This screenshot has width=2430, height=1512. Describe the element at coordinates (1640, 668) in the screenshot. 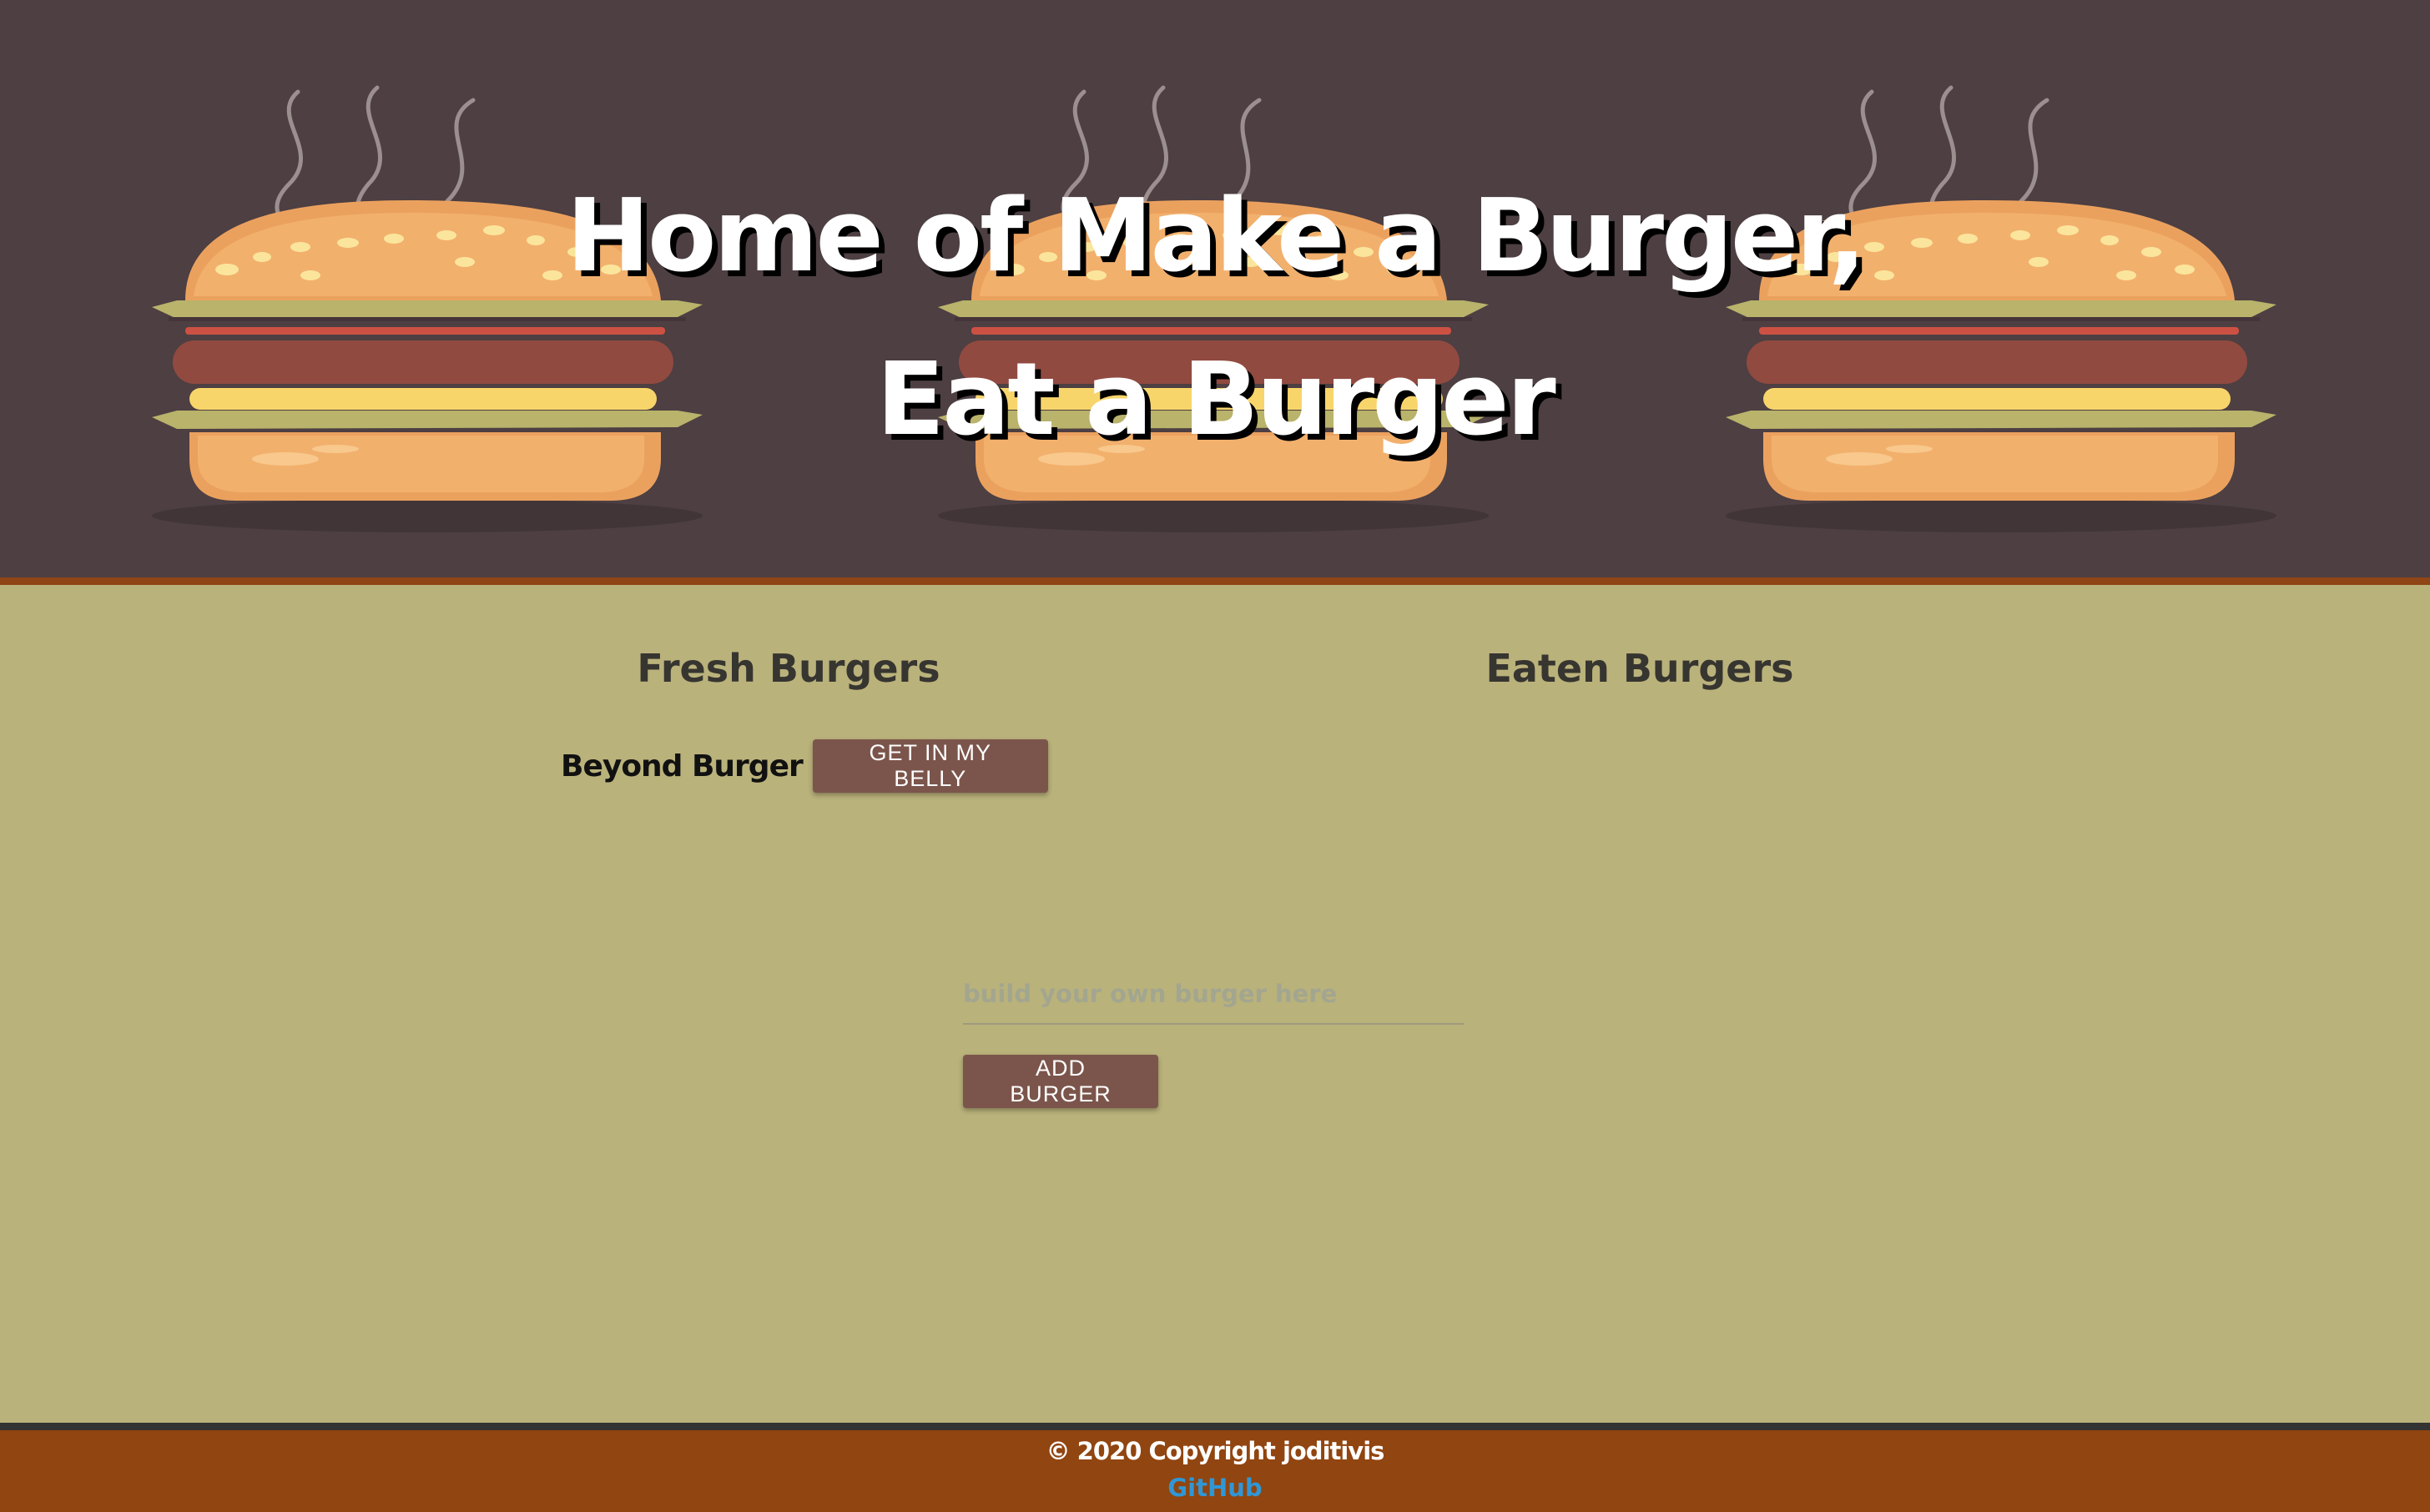

I see `eaten-burgers-heading: Eaten Burgers` at that location.